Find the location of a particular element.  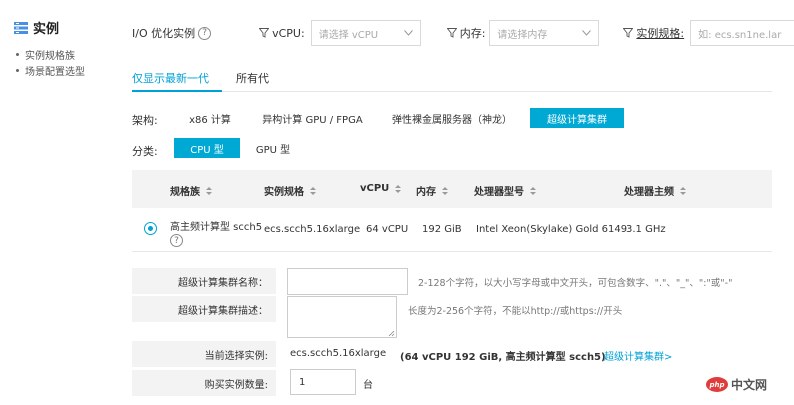

sidebar-item-scenario-config: 场景配置选型 is located at coordinates (50, 70).